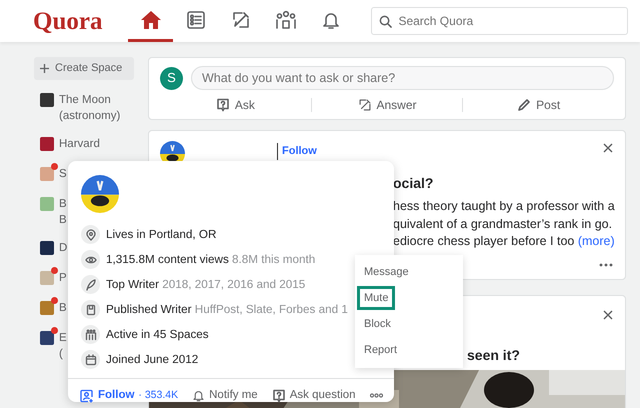  What do you see at coordinates (90, 334) in the screenshot?
I see `spaces-icon` at bounding box center [90, 334].